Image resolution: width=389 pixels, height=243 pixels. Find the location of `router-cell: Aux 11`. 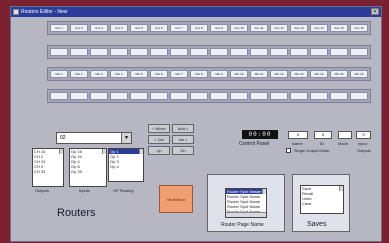

router-cell: Aux 11 is located at coordinates (259, 28).